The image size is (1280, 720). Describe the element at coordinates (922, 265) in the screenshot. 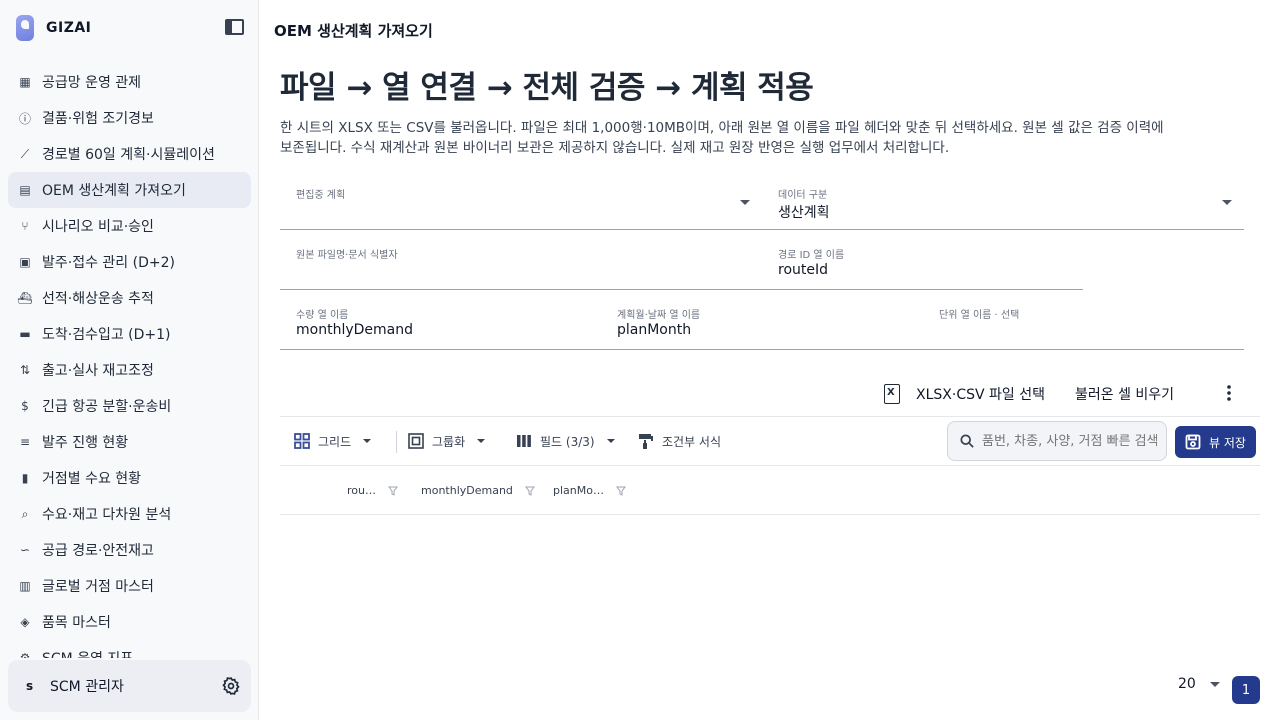

I see `route-column-field: 경로 ID 열 이름 routeId` at that location.